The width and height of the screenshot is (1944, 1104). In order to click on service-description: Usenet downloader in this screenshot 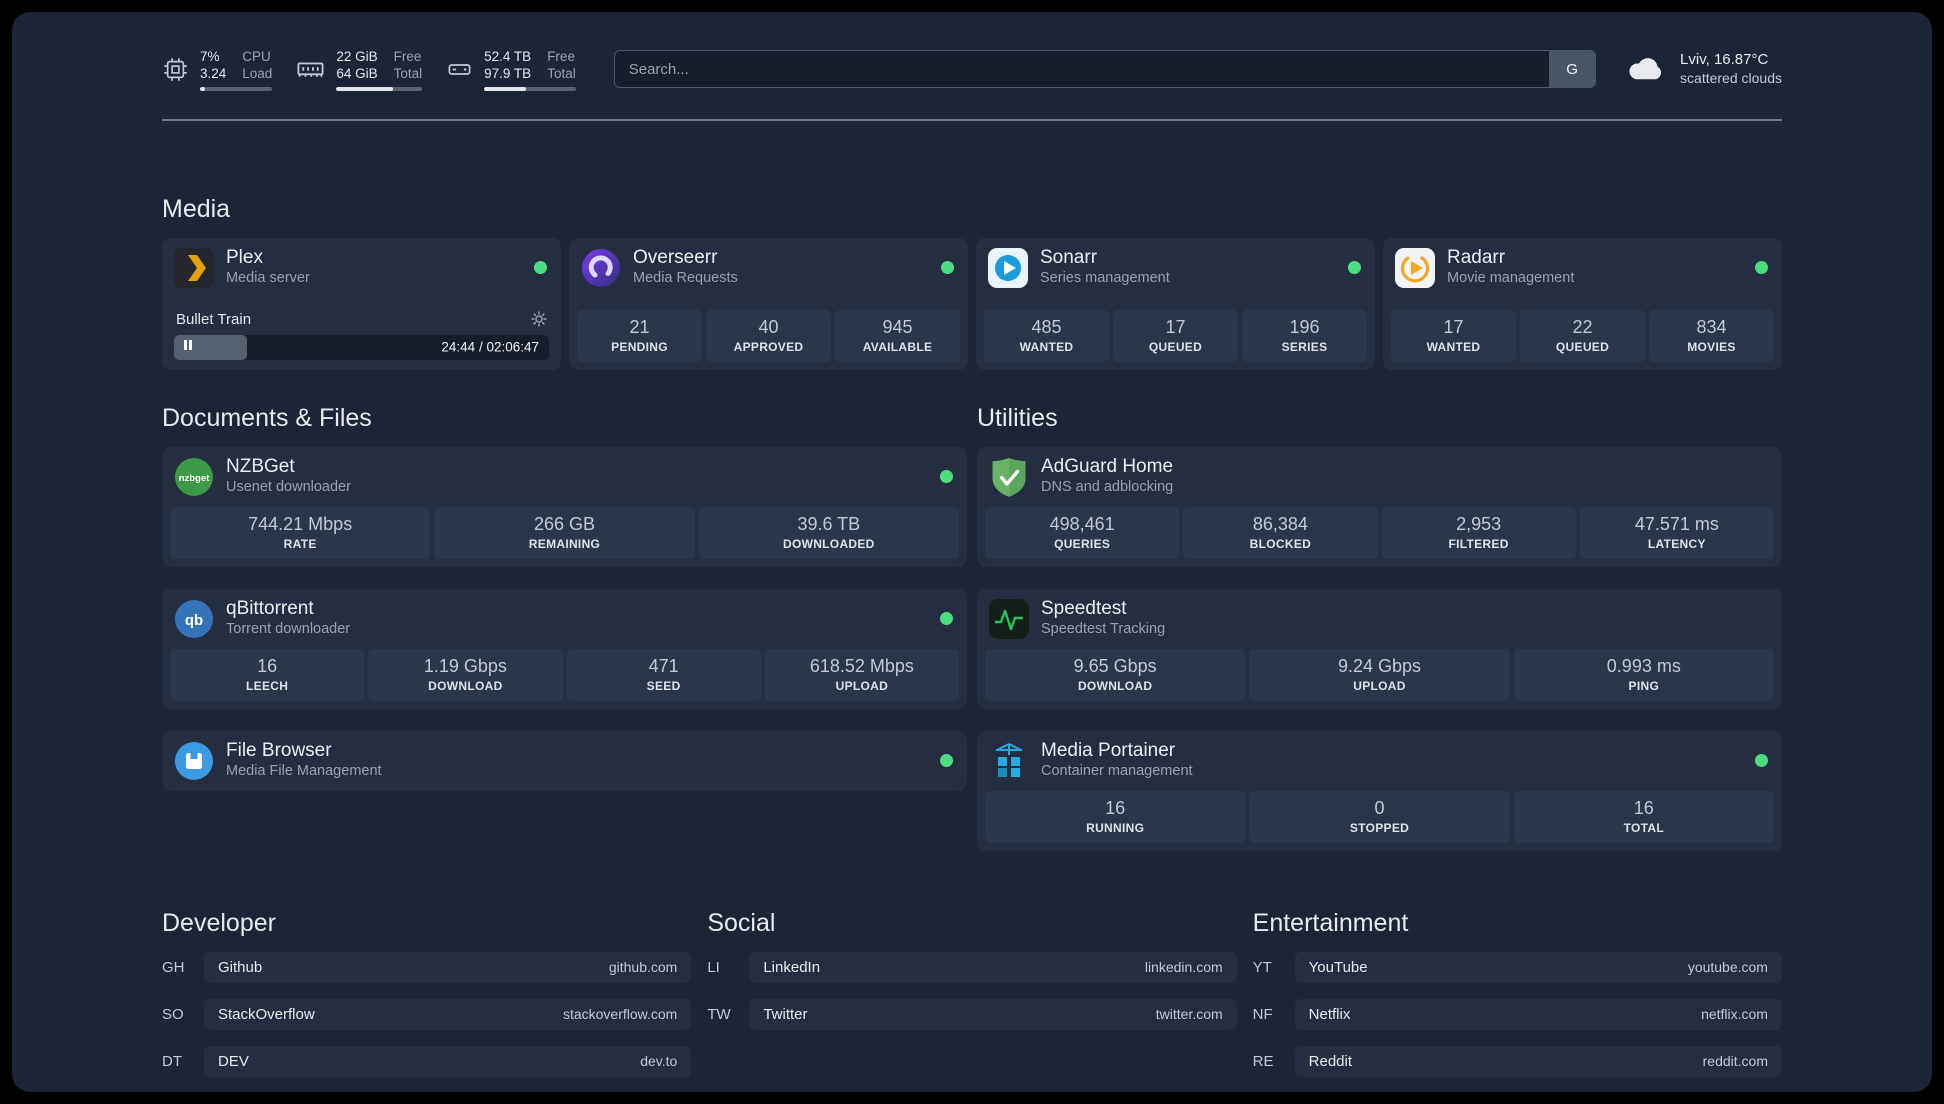, I will do `click(288, 486)`.